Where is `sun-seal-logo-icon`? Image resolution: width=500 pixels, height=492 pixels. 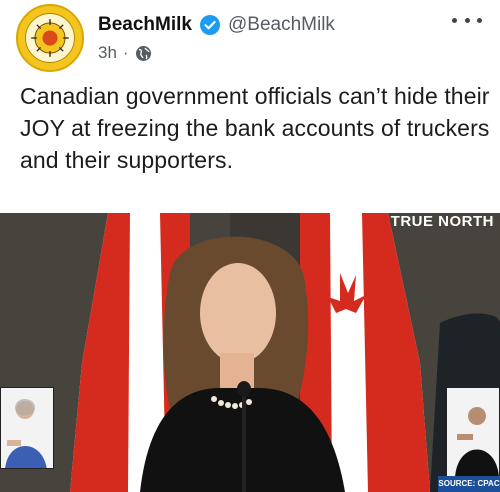 sun-seal-logo-icon is located at coordinates (50, 38).